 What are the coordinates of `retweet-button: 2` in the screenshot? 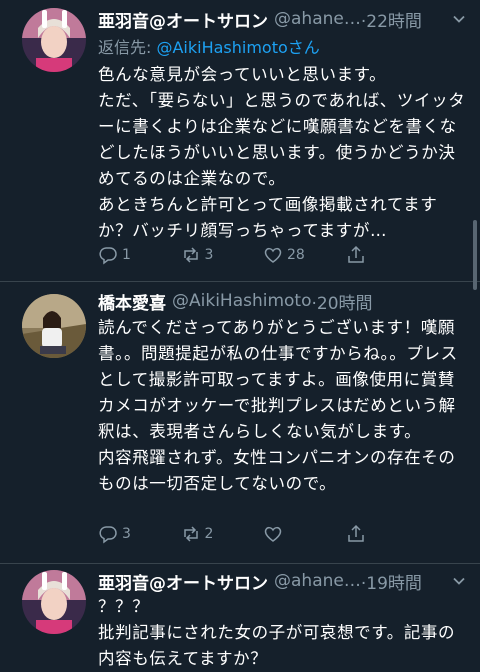 It's located at (222, 534).